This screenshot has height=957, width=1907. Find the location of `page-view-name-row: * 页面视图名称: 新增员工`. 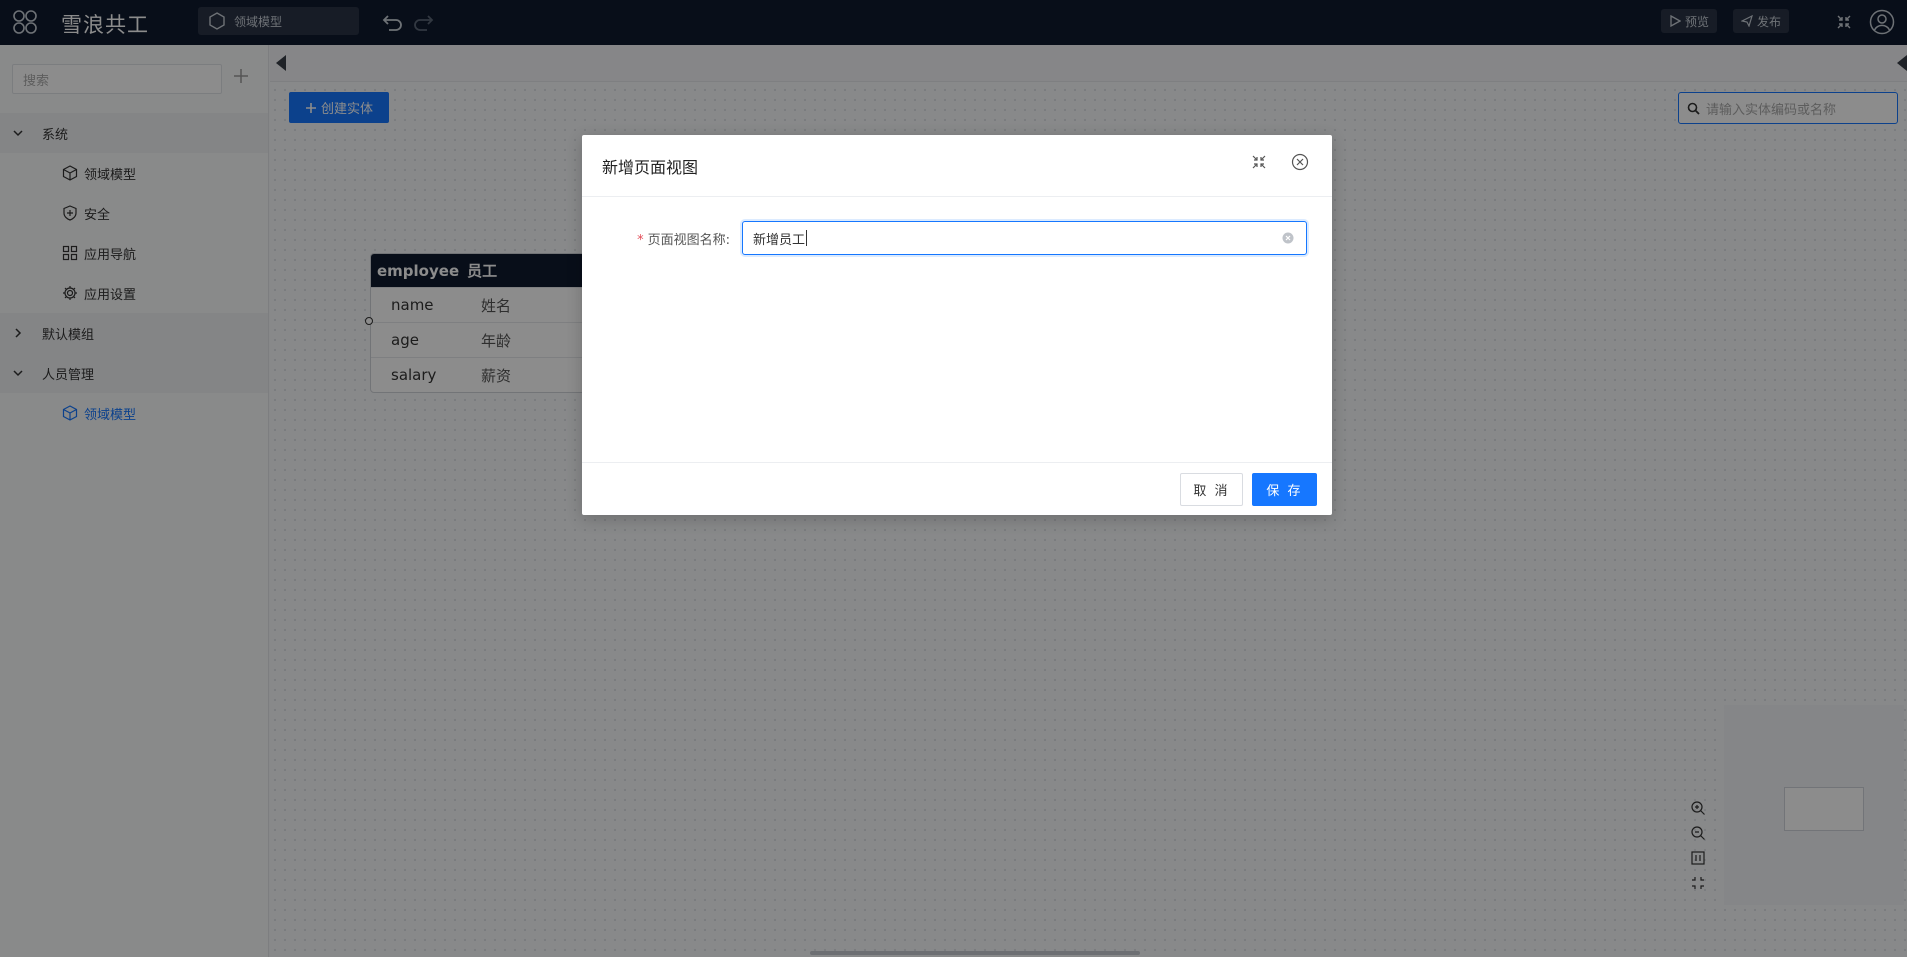

page-view-name-row: * 页面视图名称: 新增员工 is located at coordinates (957, 238).